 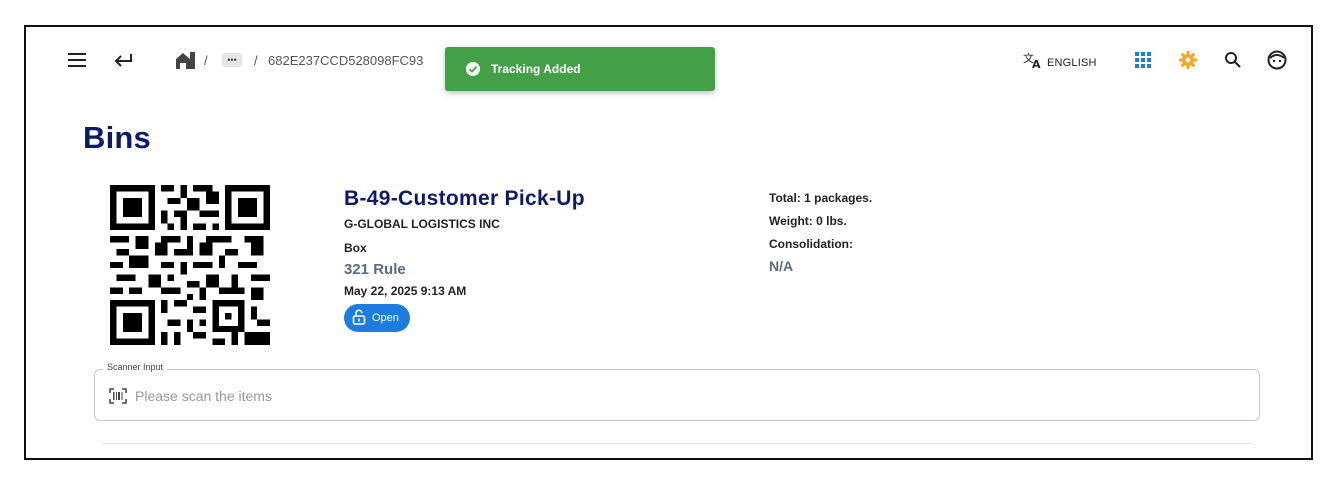 What do you see at coordinates (1188, 60) in the screenshot?
I see `gear-icon` at bounding box center [1188, 60].